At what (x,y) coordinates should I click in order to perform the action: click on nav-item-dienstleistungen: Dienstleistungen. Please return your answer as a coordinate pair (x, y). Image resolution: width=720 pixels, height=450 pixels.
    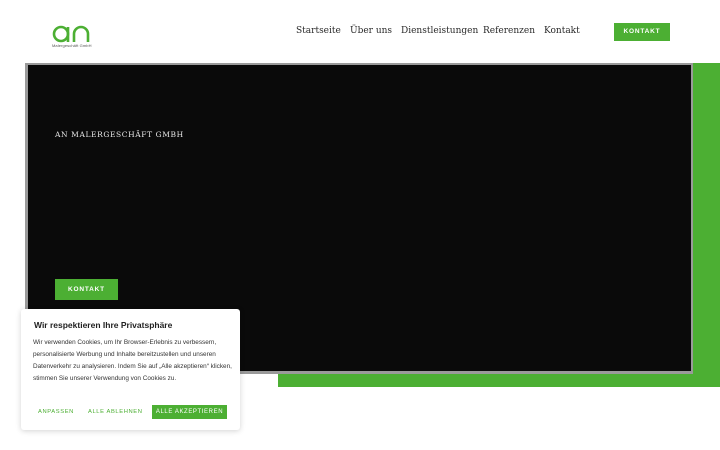
    Looking at the image, I should click on (439, 31).